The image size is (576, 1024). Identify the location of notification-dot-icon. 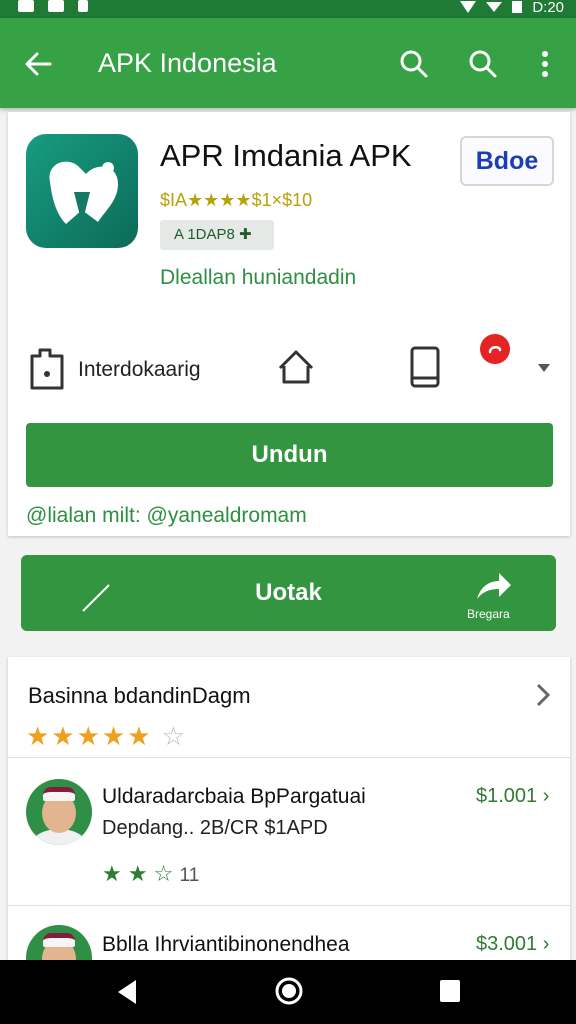
(495, 349).